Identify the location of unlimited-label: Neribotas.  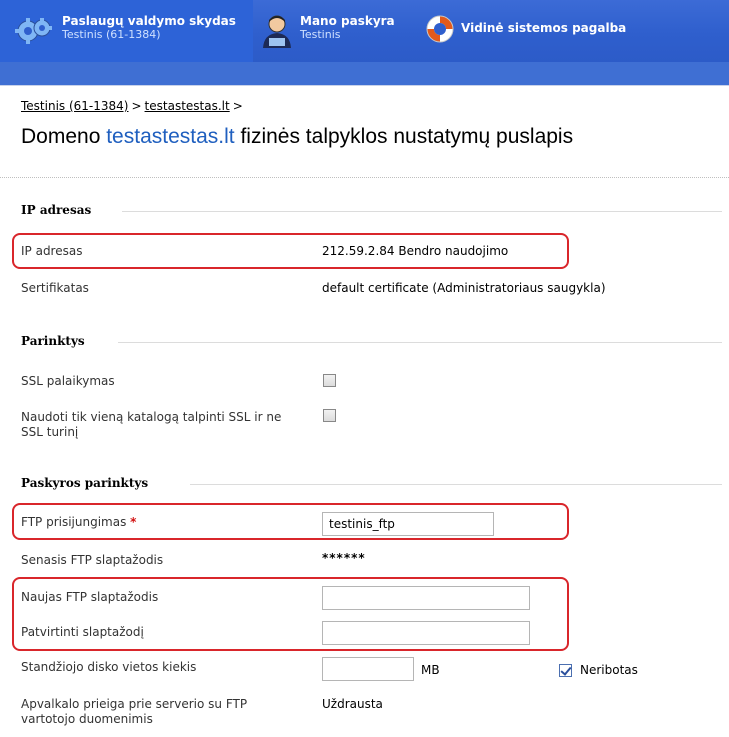
(609, 670).